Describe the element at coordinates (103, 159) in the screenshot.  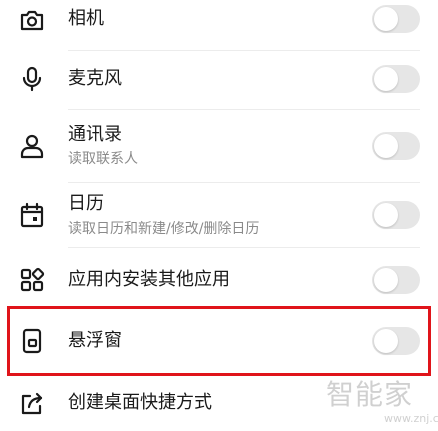
I see `contacts-description: 读取联系人` at that location.